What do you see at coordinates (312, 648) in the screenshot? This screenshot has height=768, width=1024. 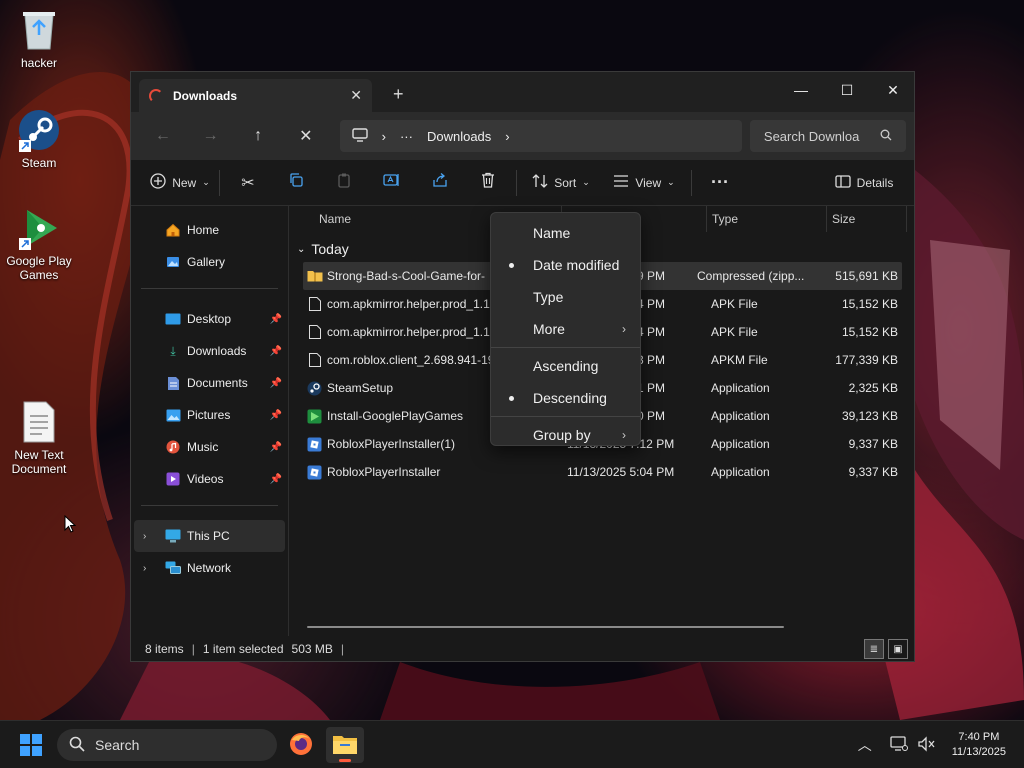 I see `selected-size: 503 MB` at bounding box center [312, 648].